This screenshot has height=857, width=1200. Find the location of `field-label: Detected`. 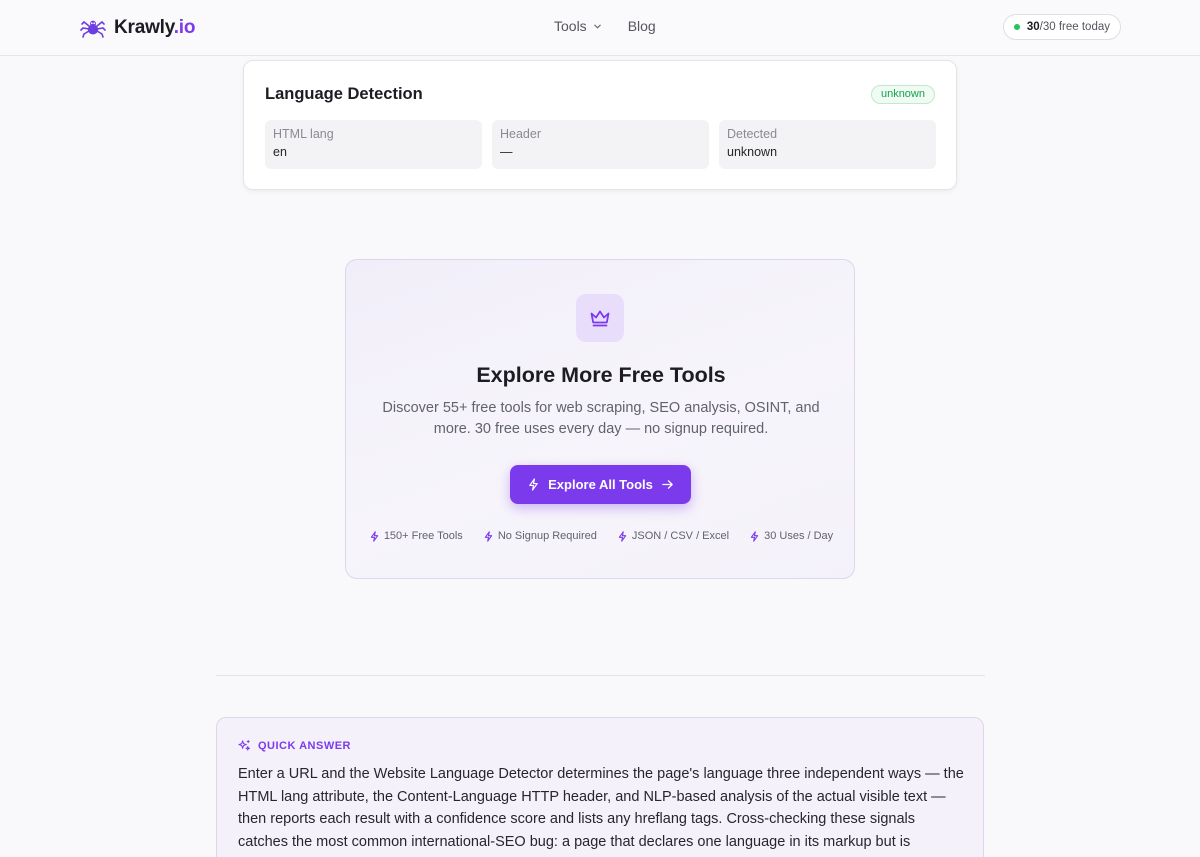

field-label: Detected is located at coordinates (752, 134).